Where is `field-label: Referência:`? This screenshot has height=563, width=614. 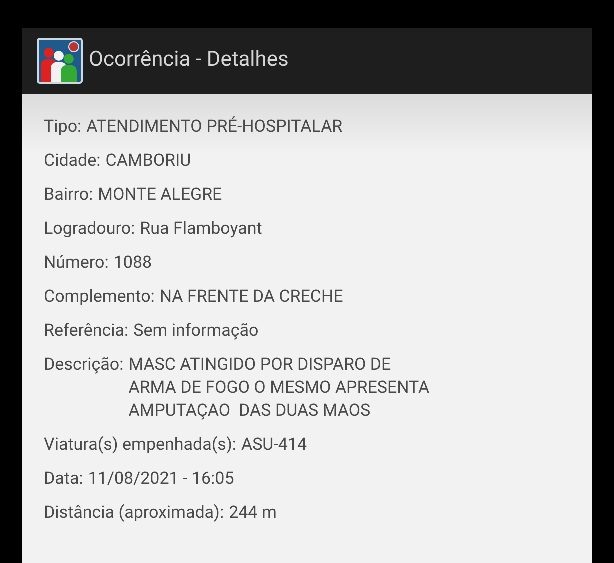 field-label: Referência: is located at coordinates (86, 331).